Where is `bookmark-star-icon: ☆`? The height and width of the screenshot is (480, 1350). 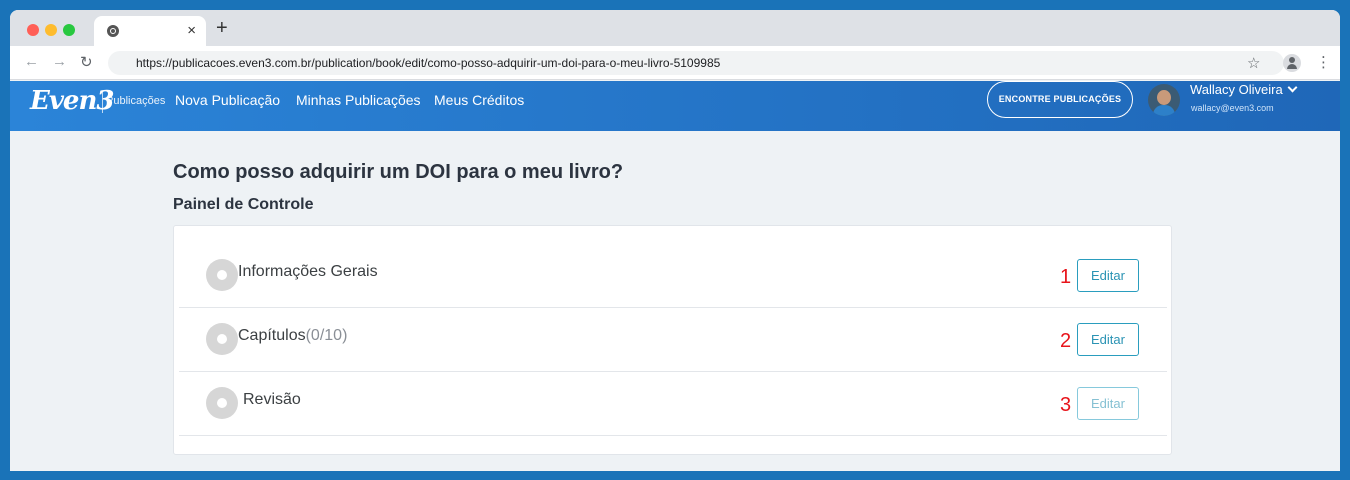
bookmark-star-icon: ☆ is located at coordinates (1253, 63).